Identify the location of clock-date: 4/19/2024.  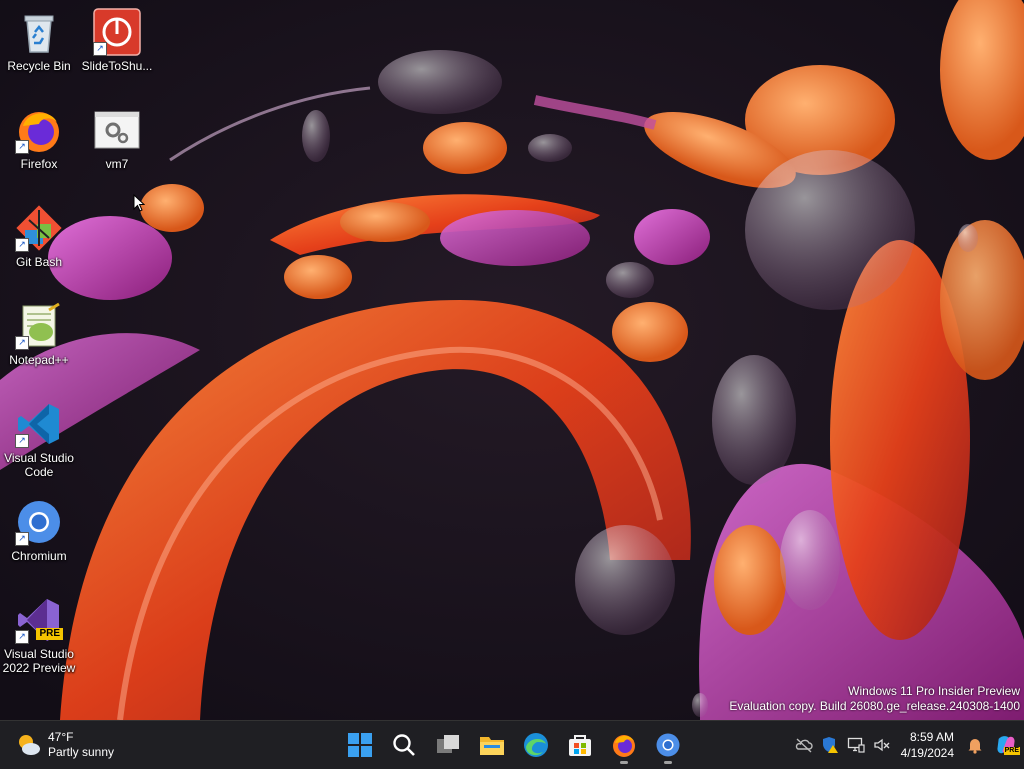
(927, 753).